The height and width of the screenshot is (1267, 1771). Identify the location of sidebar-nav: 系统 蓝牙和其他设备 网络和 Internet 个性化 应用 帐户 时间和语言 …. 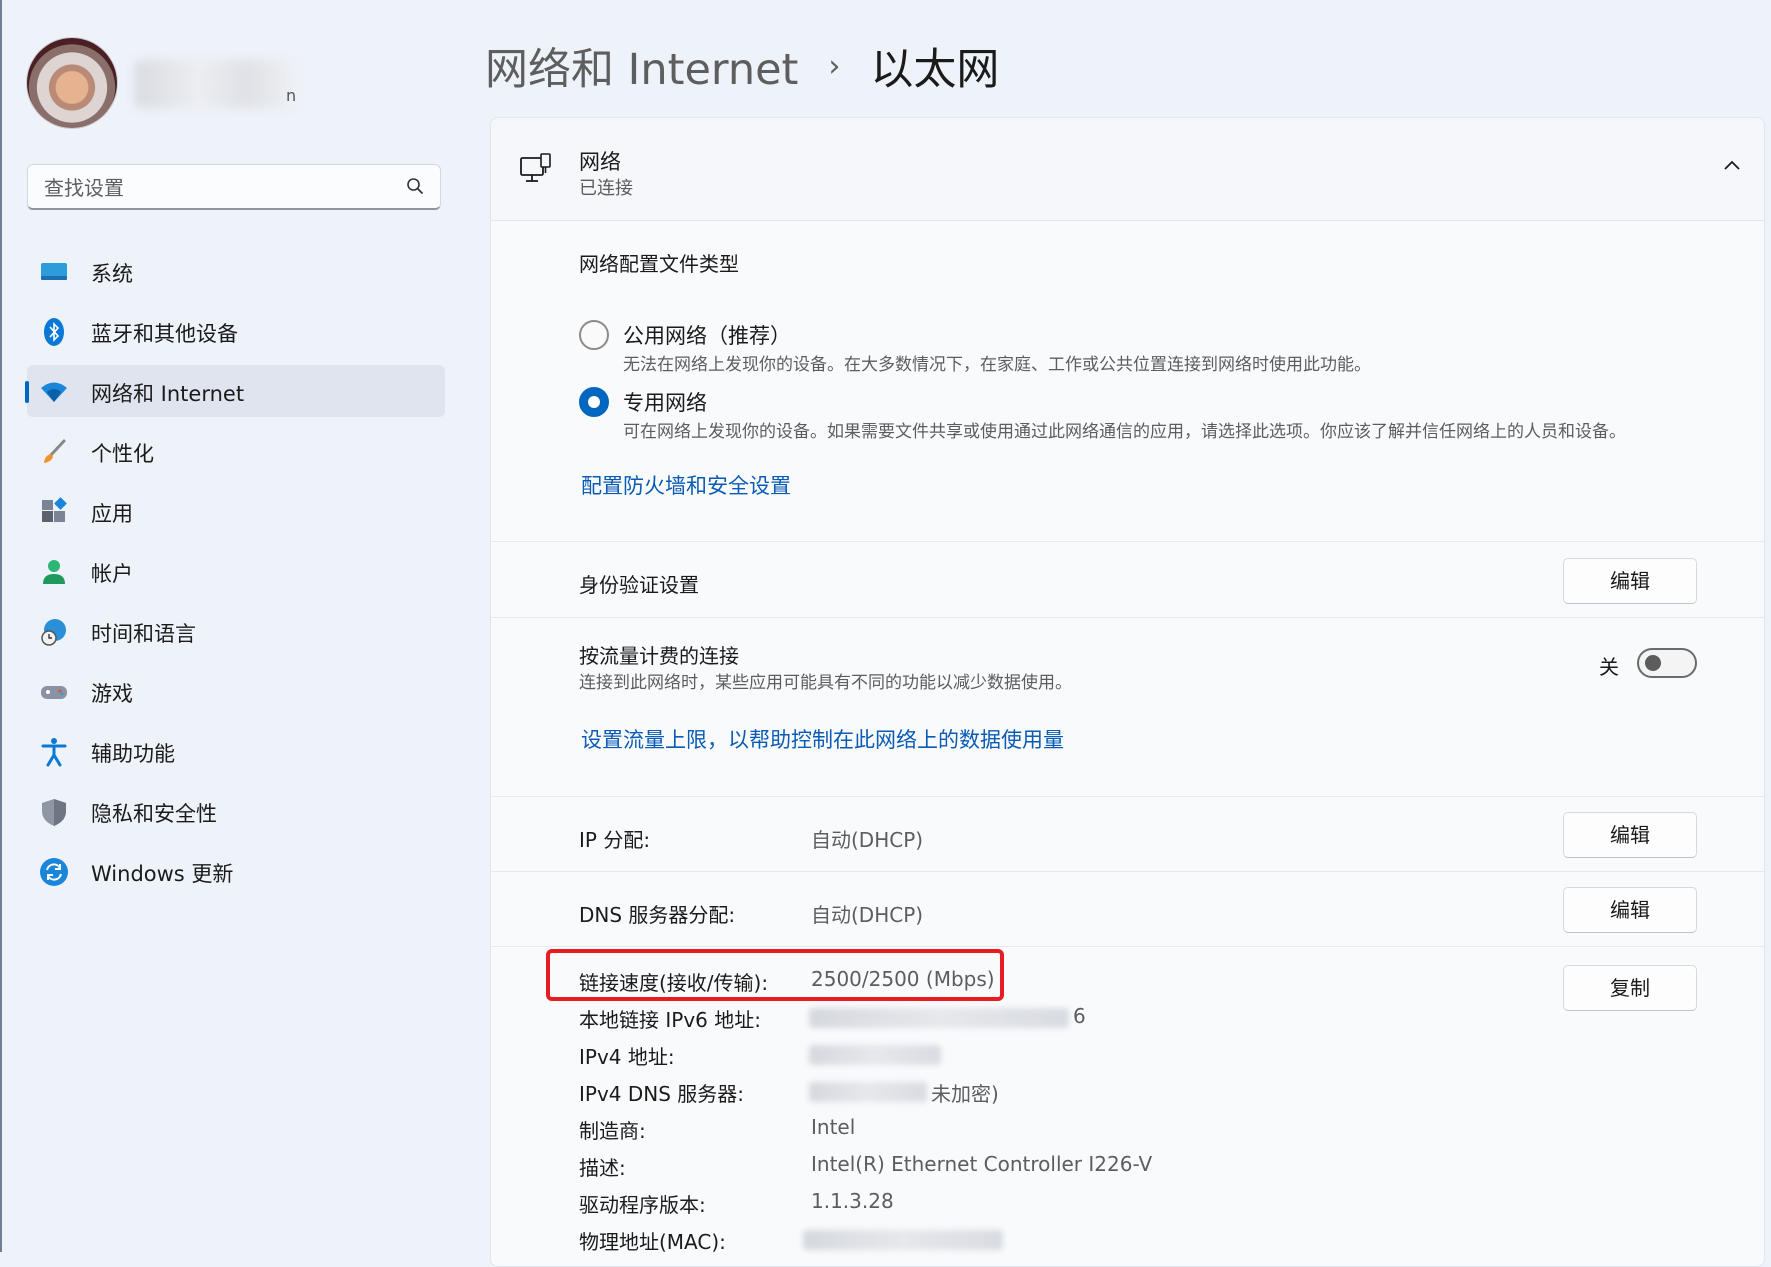
(235, 575).